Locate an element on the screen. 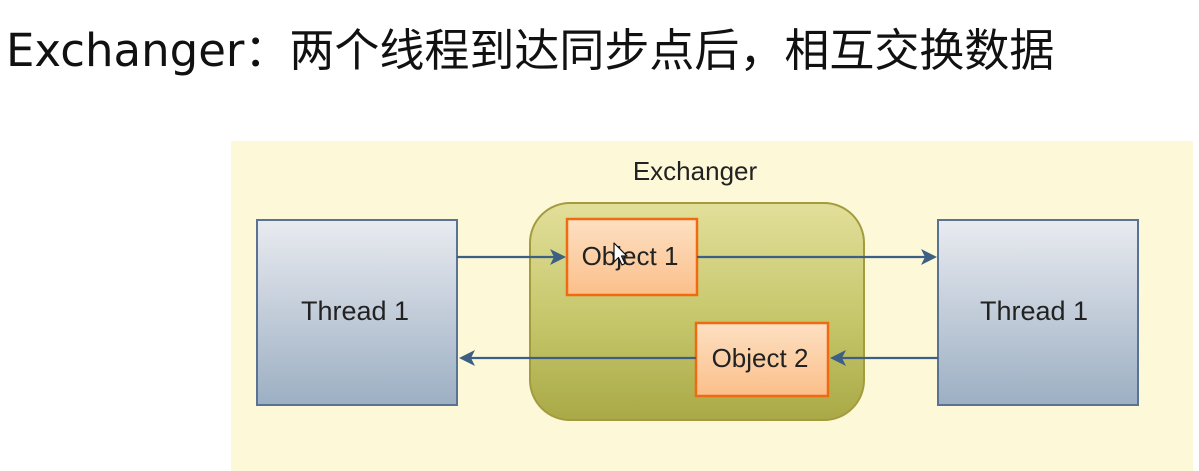 The height and width of the screenshot is (471, 1199). exchanger-label: Exchanger is located at coordinates (695, 171).